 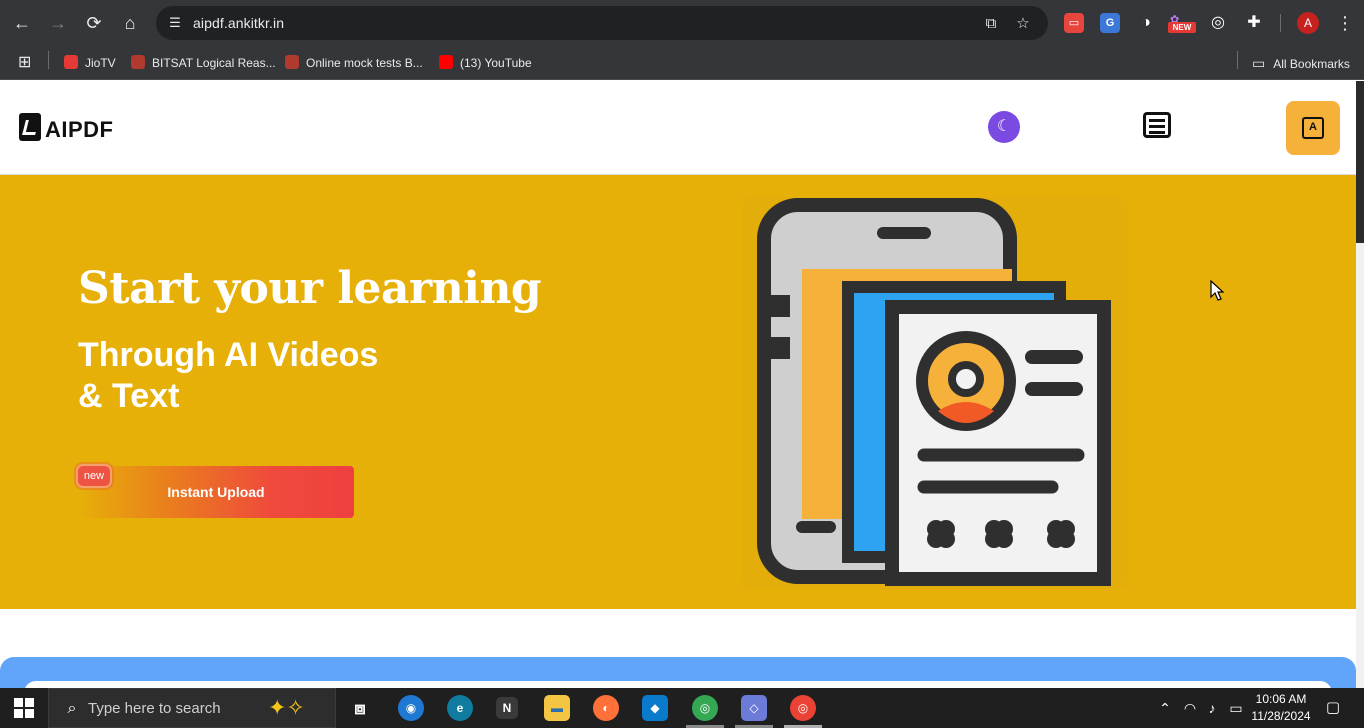 What do you see at coordinates (904, 233) in the screenshot?
I see `phone-speaker` at bounding box center [904, 233].